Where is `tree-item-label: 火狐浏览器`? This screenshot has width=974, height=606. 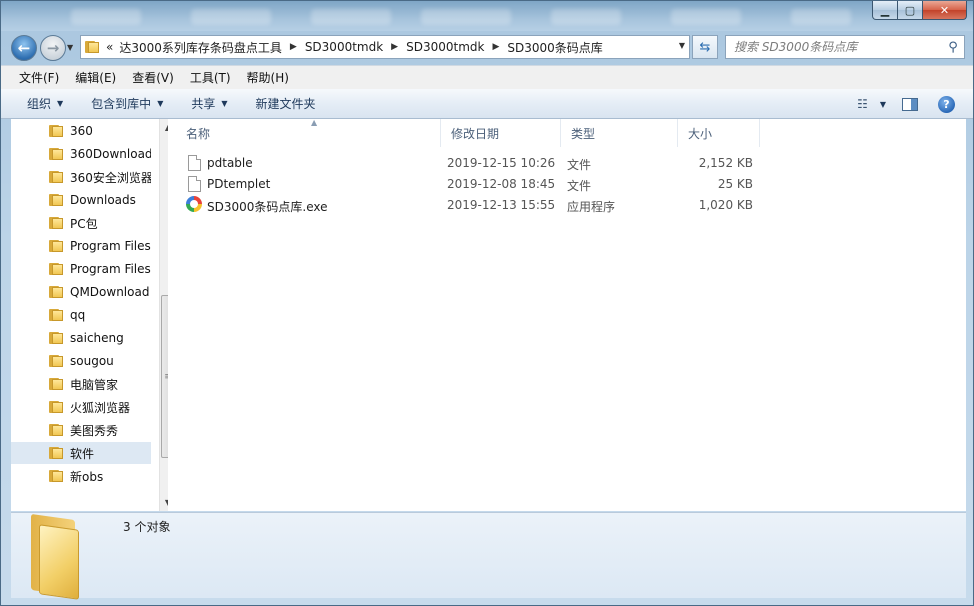
tree-item-label: 火狐浏览器 is located at coordinates (100, 407).